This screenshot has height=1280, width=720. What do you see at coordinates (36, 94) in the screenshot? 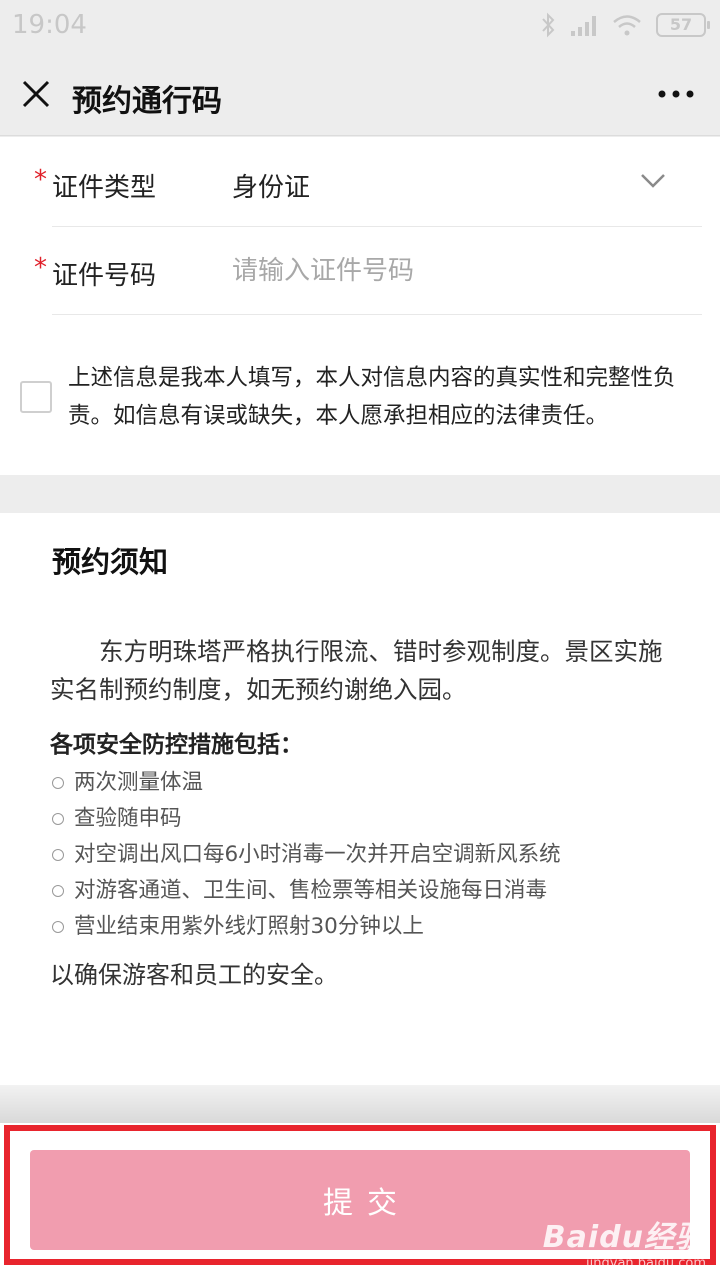
I see `close-icon` at bounding box center [36, 94].